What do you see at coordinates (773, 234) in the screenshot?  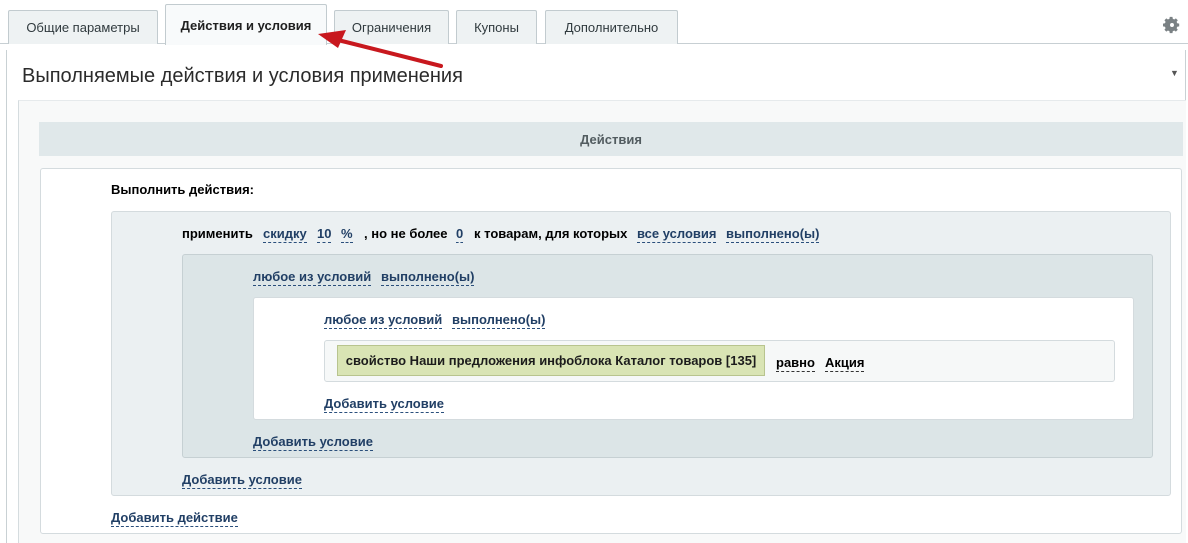 I see `fulfilled-link: выполнено(ы)` at bounding box center [773, 234].